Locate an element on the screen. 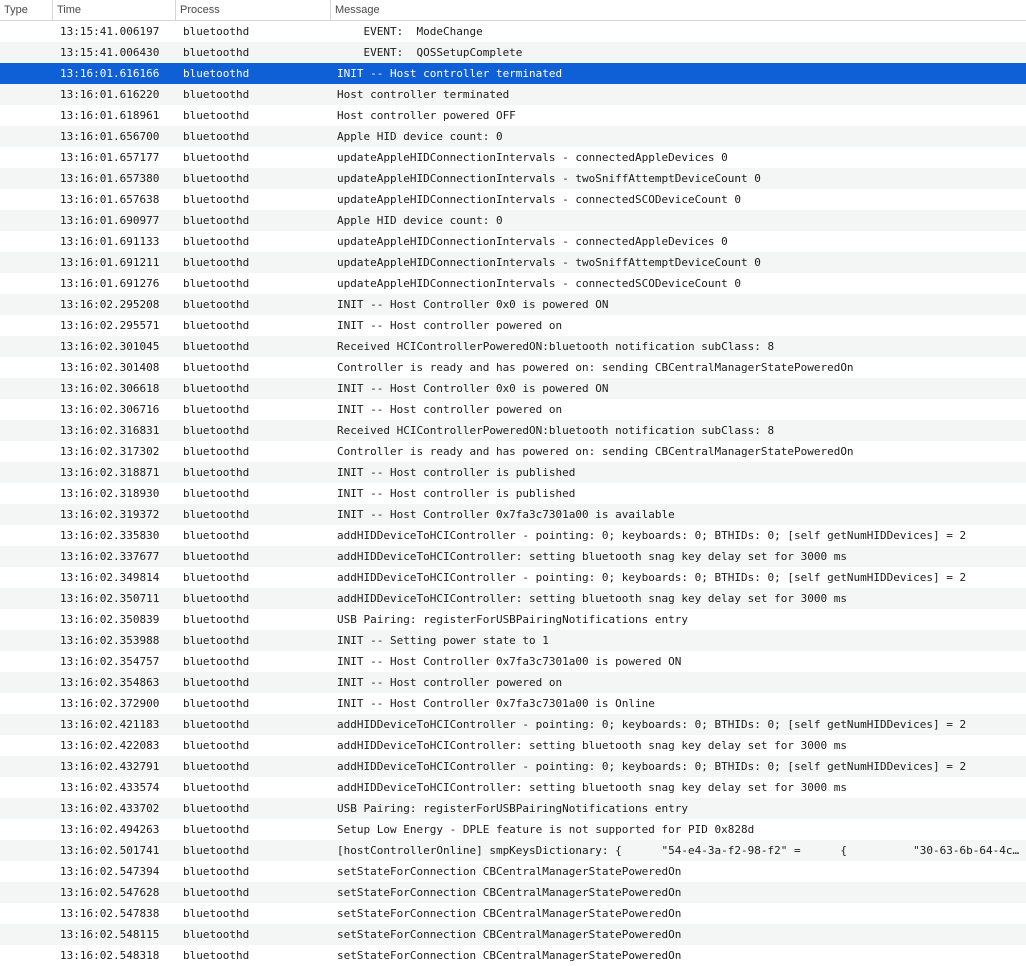  column-header-time: Time is located at coordinates (113, 10).